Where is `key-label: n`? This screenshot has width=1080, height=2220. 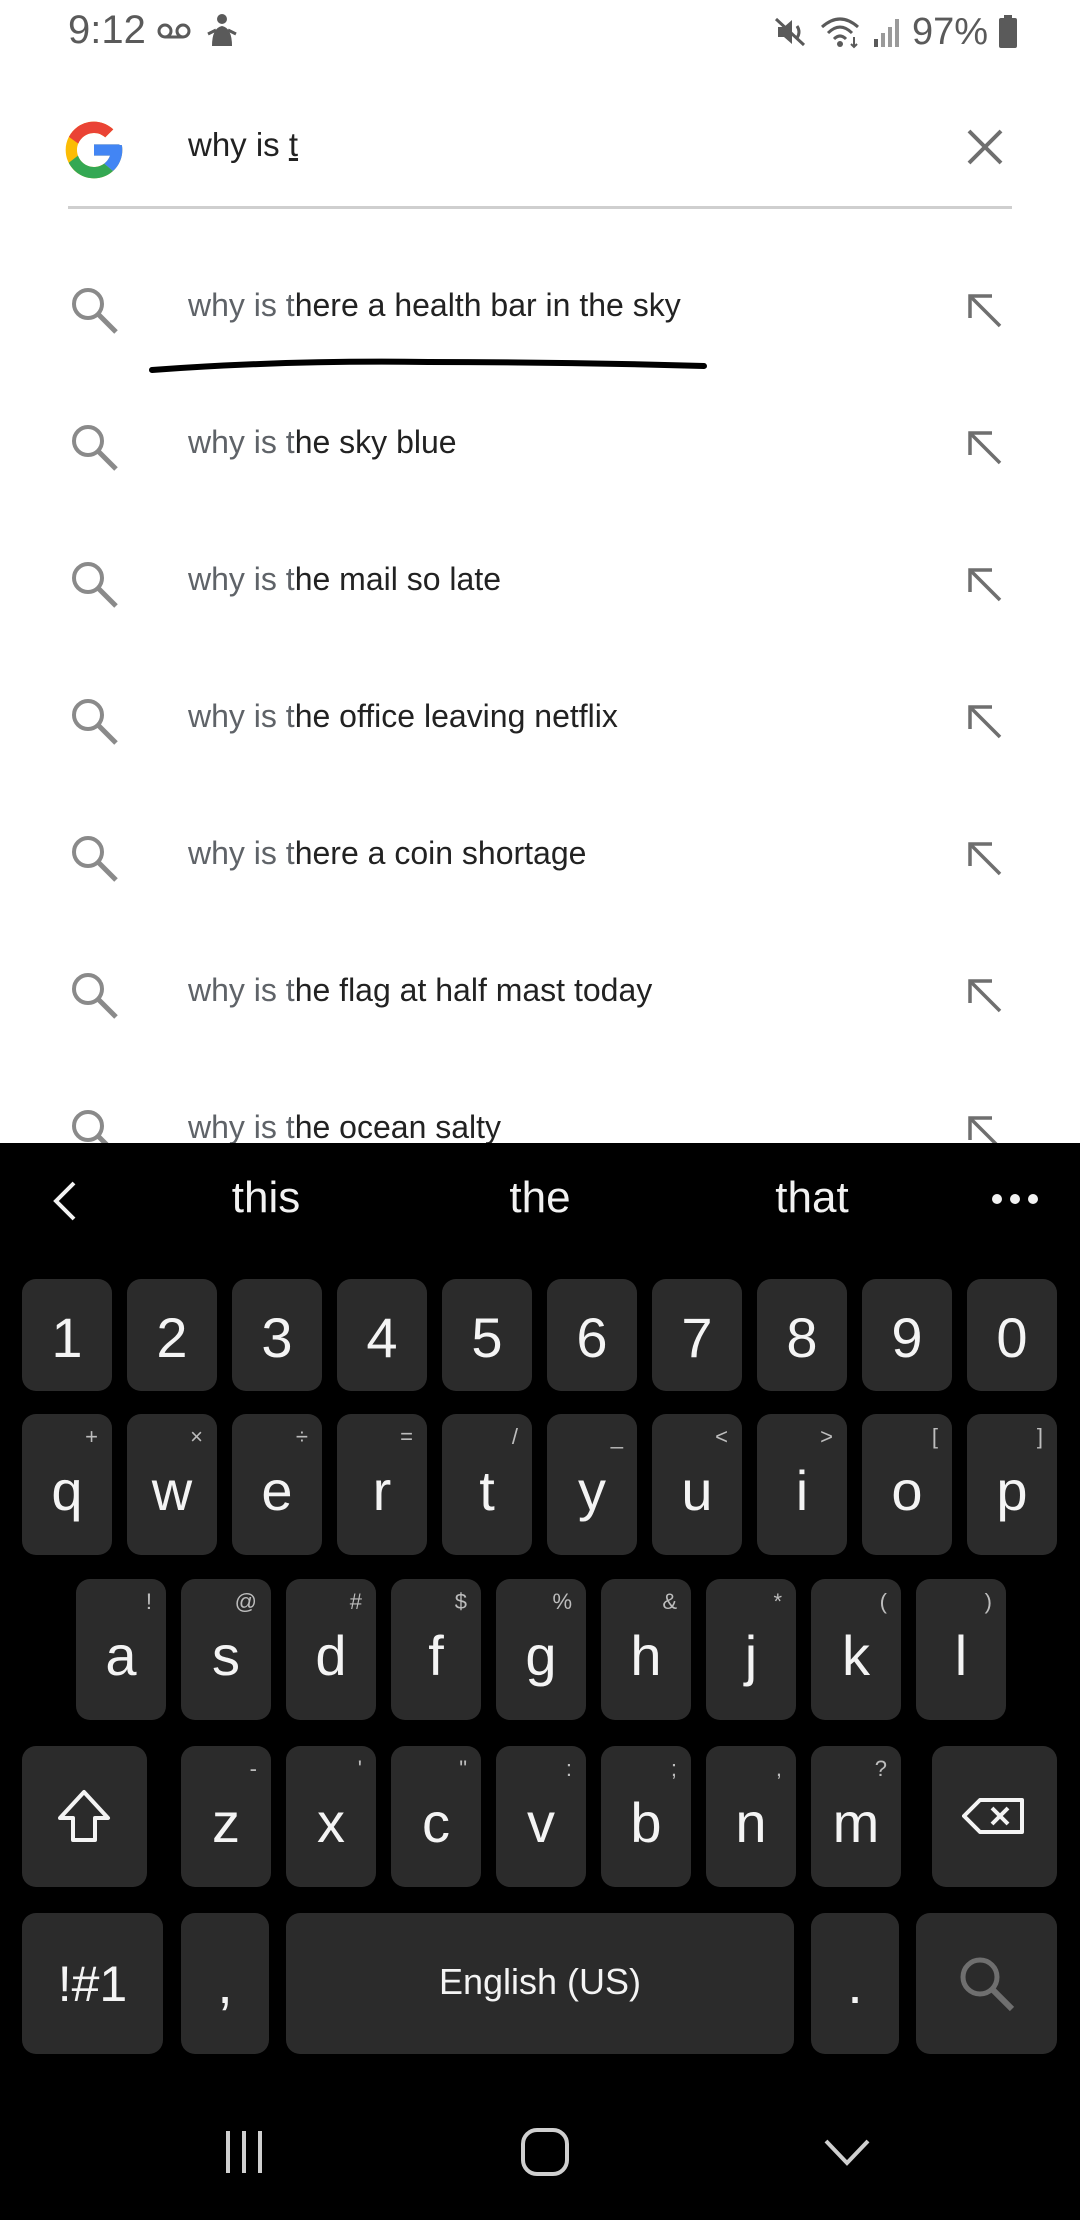 key-label: n is located at coordinates (751, 1822).